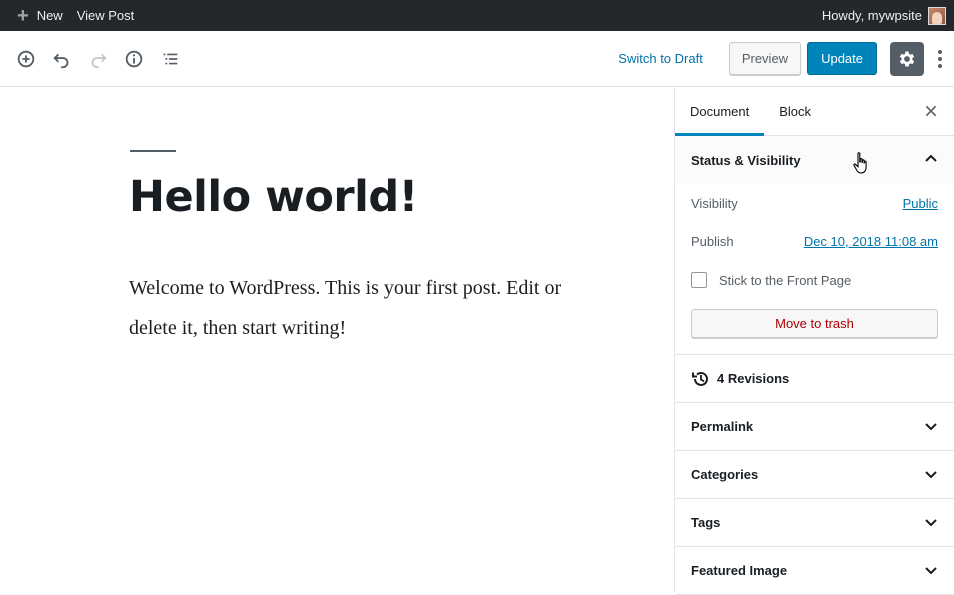 The height and width of the screenshot is (595, 954). What do you see at coordinates (753, 378) in the screenshot?
I see `revisions-label: 4 Revisions` at bounding box center [753, 378].